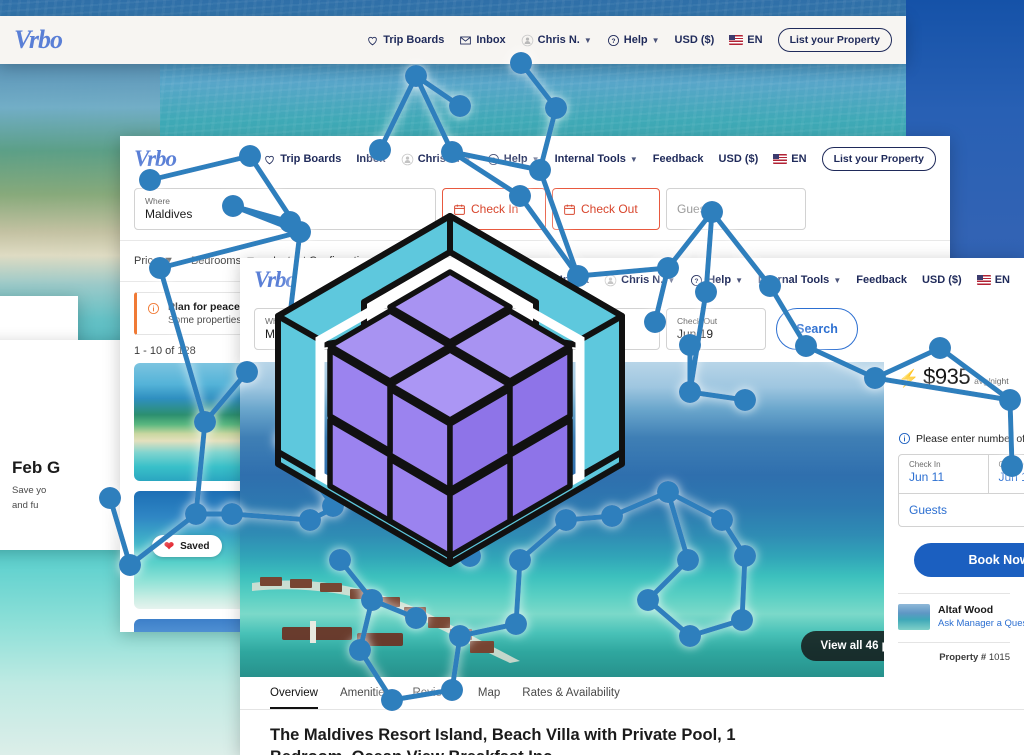 This screenshot has width=1024, height=755. Describe the element at coordinates (695, 333) in the screenshot. I see `checkout-value: Jun 19` at that location.